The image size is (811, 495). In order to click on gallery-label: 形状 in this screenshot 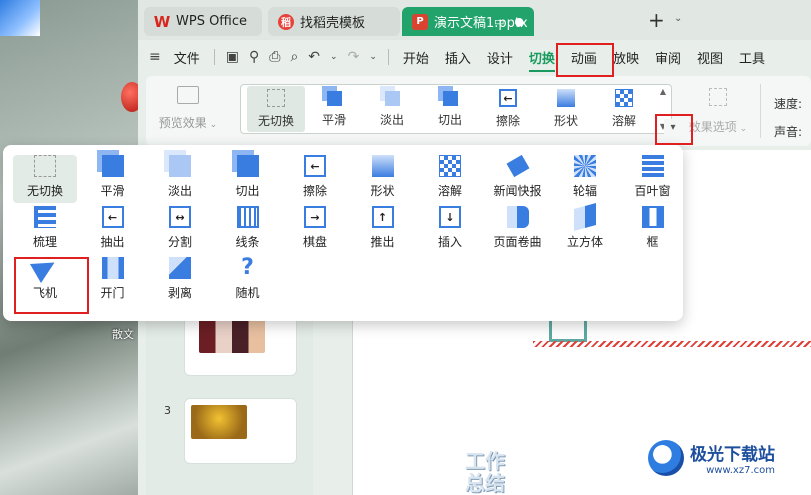, I will do `click(565, 121)`.